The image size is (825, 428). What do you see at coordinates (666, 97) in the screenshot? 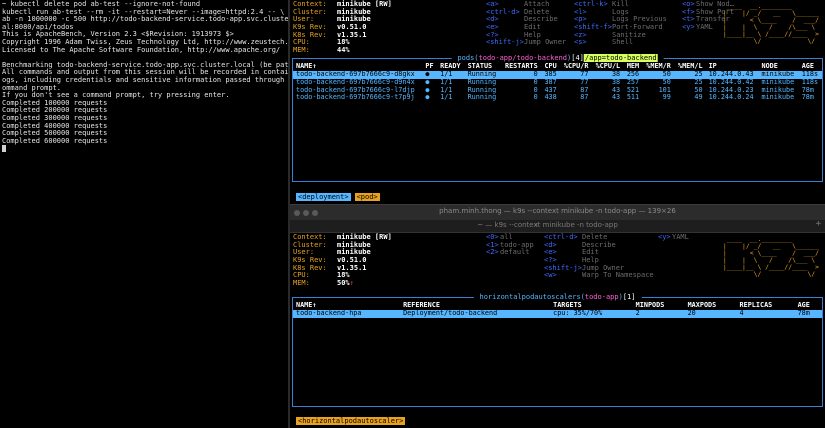
I see `table-cell: 99` at bounding box center [666, 97].